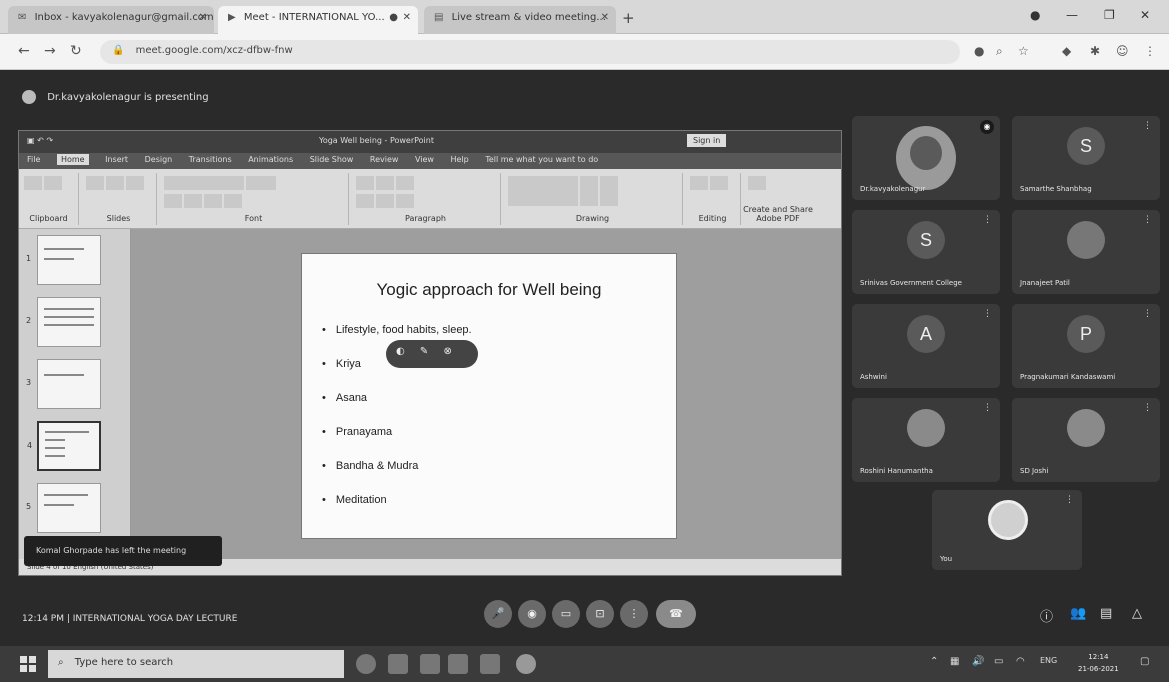 The height and width of the screenshot is (682, 1169). Describe the element at coordinates (448, 351) in the screenshot. I see `close-presentation-icon: ⊗` at that location.